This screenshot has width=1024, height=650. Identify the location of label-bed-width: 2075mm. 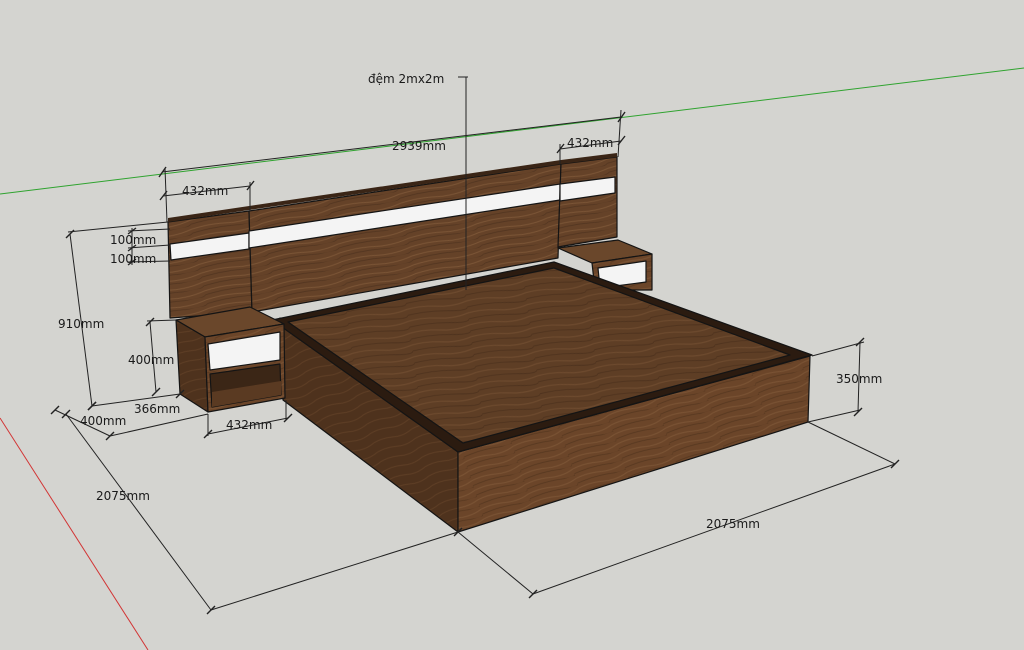
(733, 524).